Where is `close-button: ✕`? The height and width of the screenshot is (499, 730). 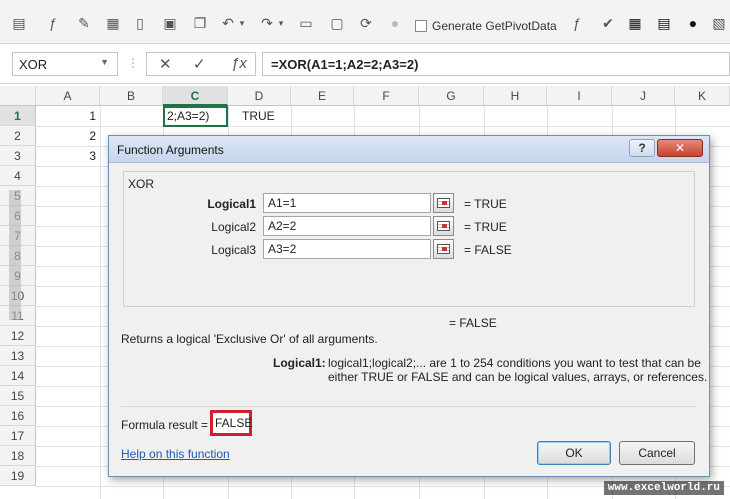
close-button: ✕ is located at coordinates (680, 148).